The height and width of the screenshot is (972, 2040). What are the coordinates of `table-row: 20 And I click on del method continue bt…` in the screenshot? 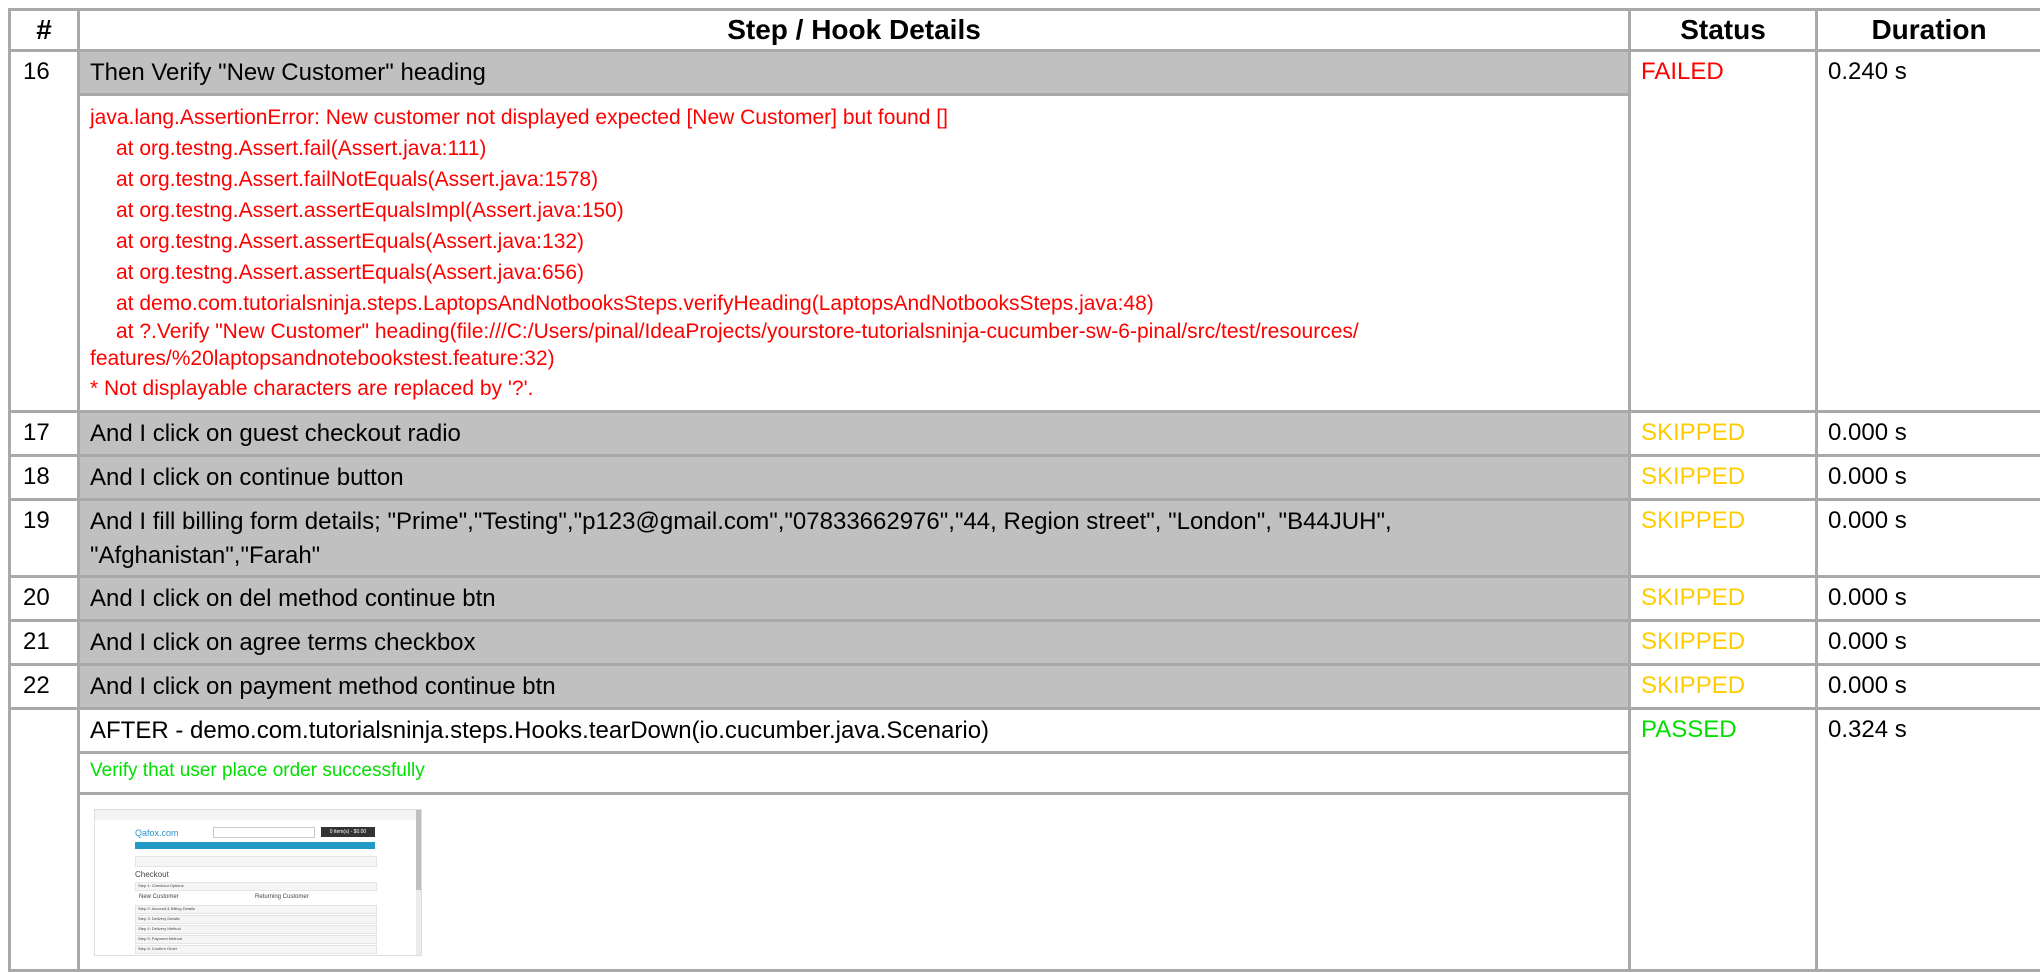 It's located at (1025, 599).